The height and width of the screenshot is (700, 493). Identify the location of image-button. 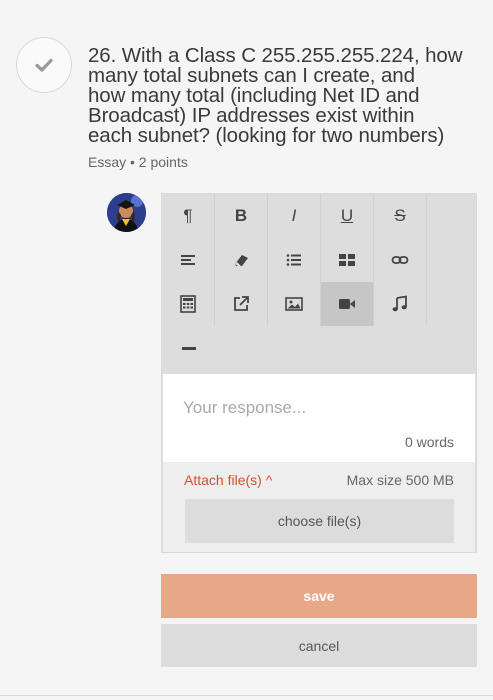
(294, 304).